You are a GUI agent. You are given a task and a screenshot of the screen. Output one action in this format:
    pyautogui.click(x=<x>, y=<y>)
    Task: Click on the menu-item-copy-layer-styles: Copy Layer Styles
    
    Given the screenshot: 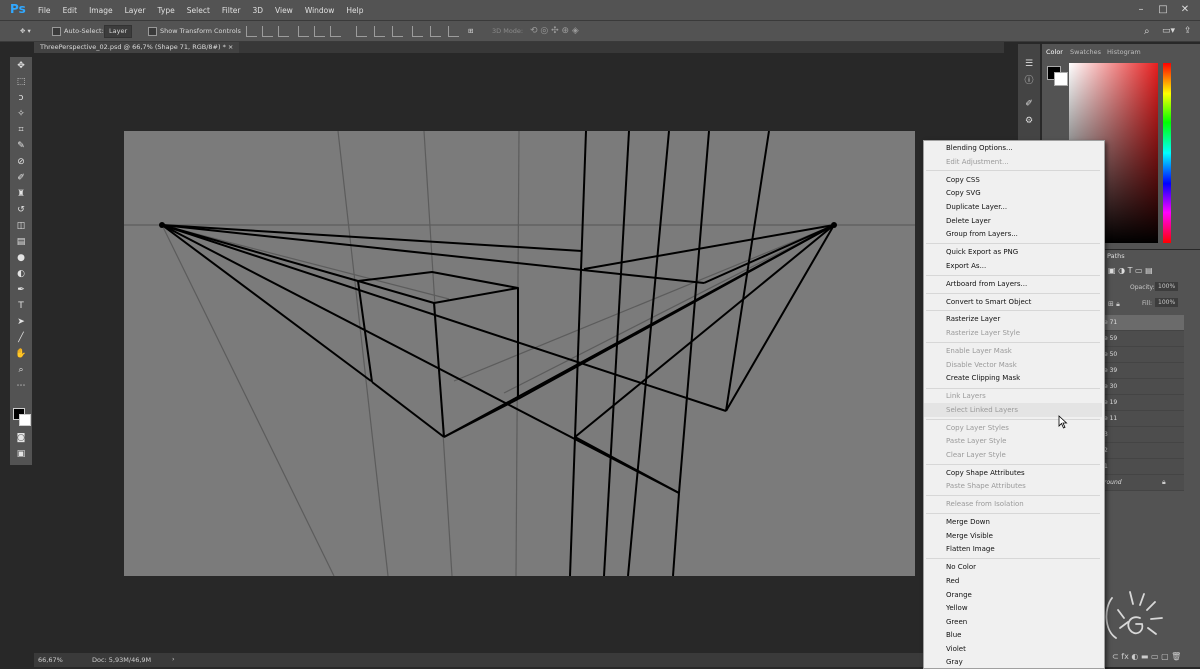 What is the action you would take?
    pyautogui.click(x=977, y=428)
    